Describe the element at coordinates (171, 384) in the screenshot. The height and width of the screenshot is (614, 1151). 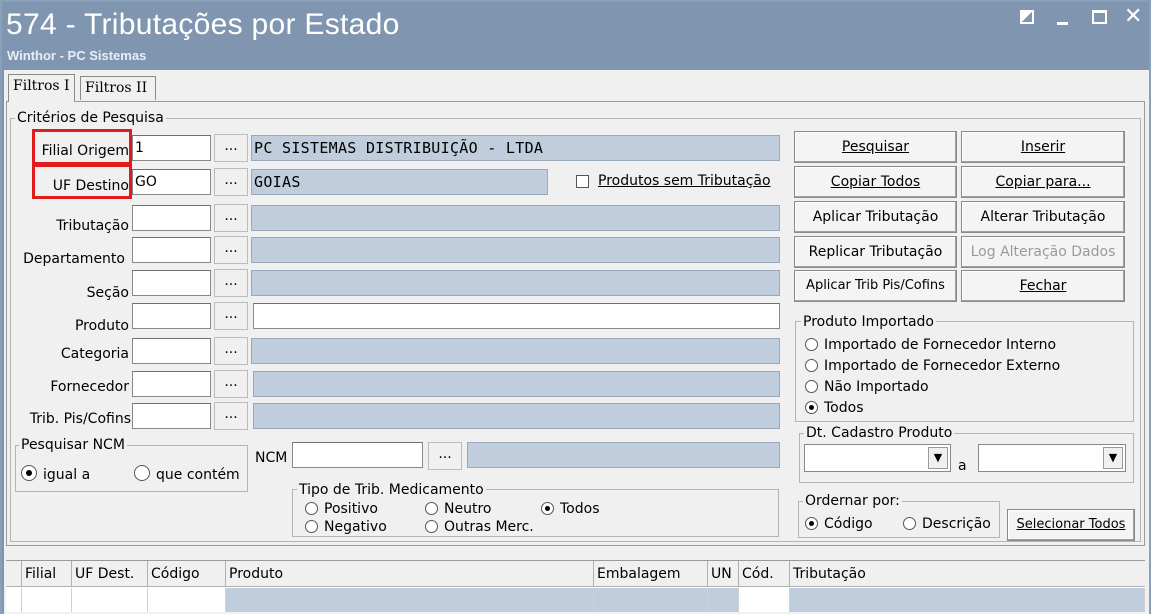
I see `fornecedor-input` at that location.